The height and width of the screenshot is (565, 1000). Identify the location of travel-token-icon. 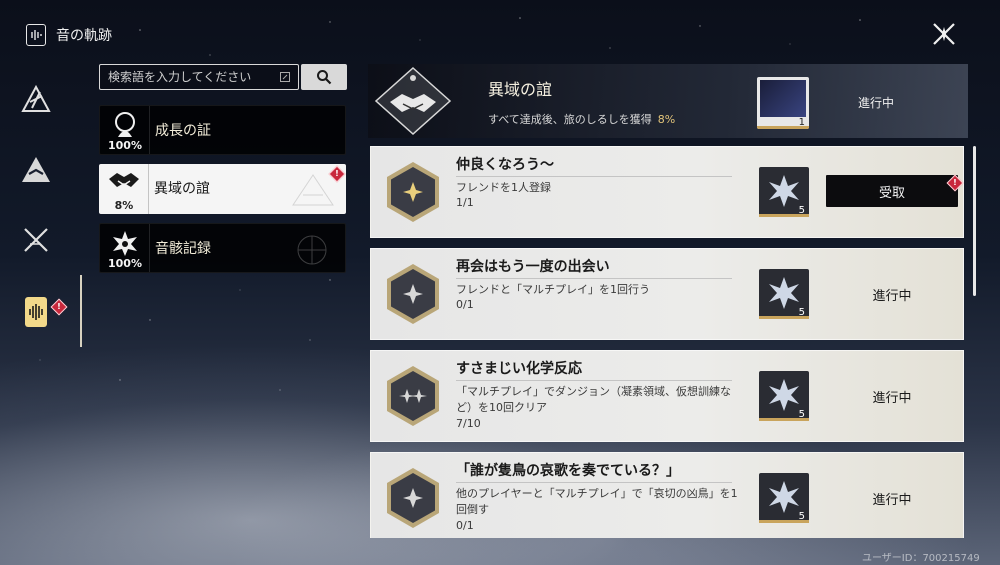
(783, 98).